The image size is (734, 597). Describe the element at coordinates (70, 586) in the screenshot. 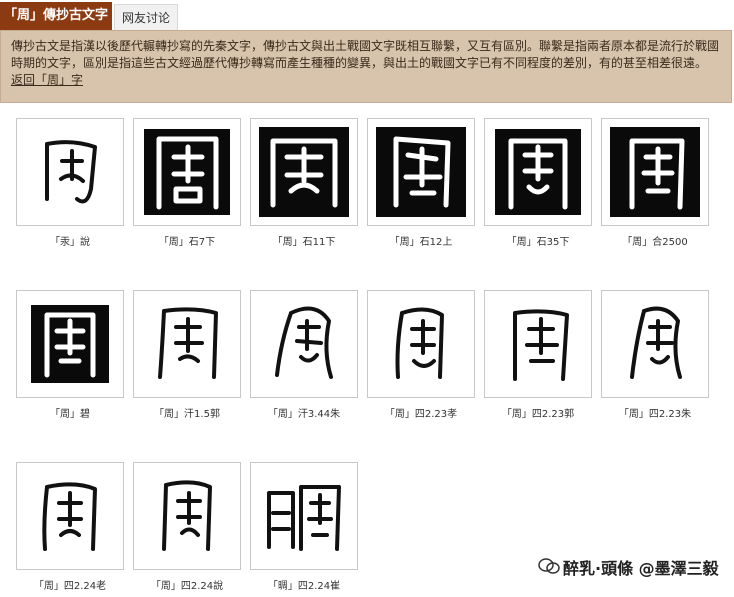

I see `glyph-caption: 「周」四2.24老` at that location.